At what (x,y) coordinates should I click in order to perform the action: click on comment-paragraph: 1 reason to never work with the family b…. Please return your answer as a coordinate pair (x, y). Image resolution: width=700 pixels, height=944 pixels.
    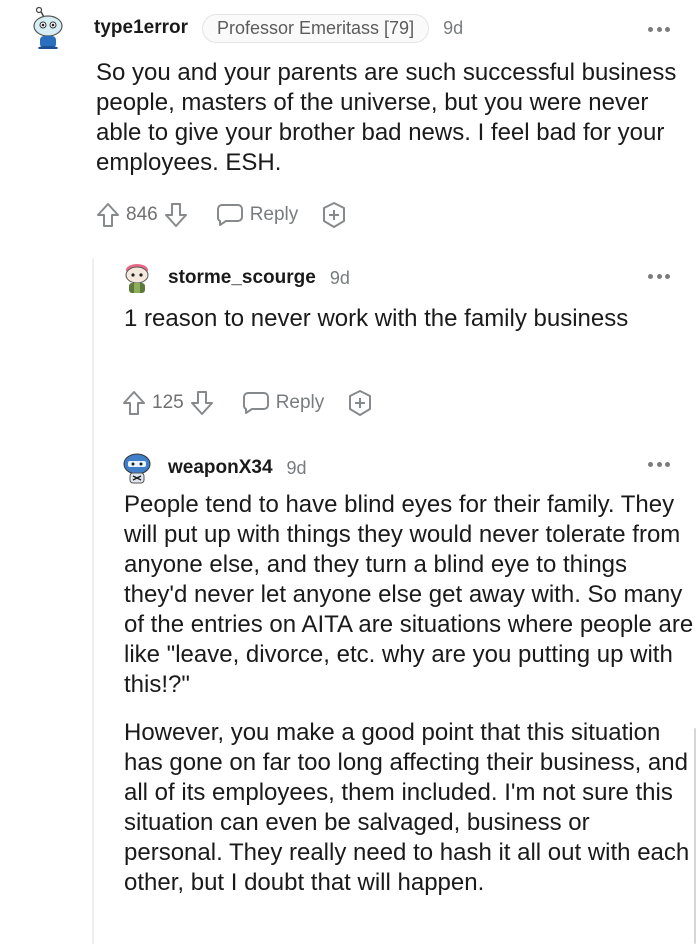
    Looking at the image, I should click on (376, 318).